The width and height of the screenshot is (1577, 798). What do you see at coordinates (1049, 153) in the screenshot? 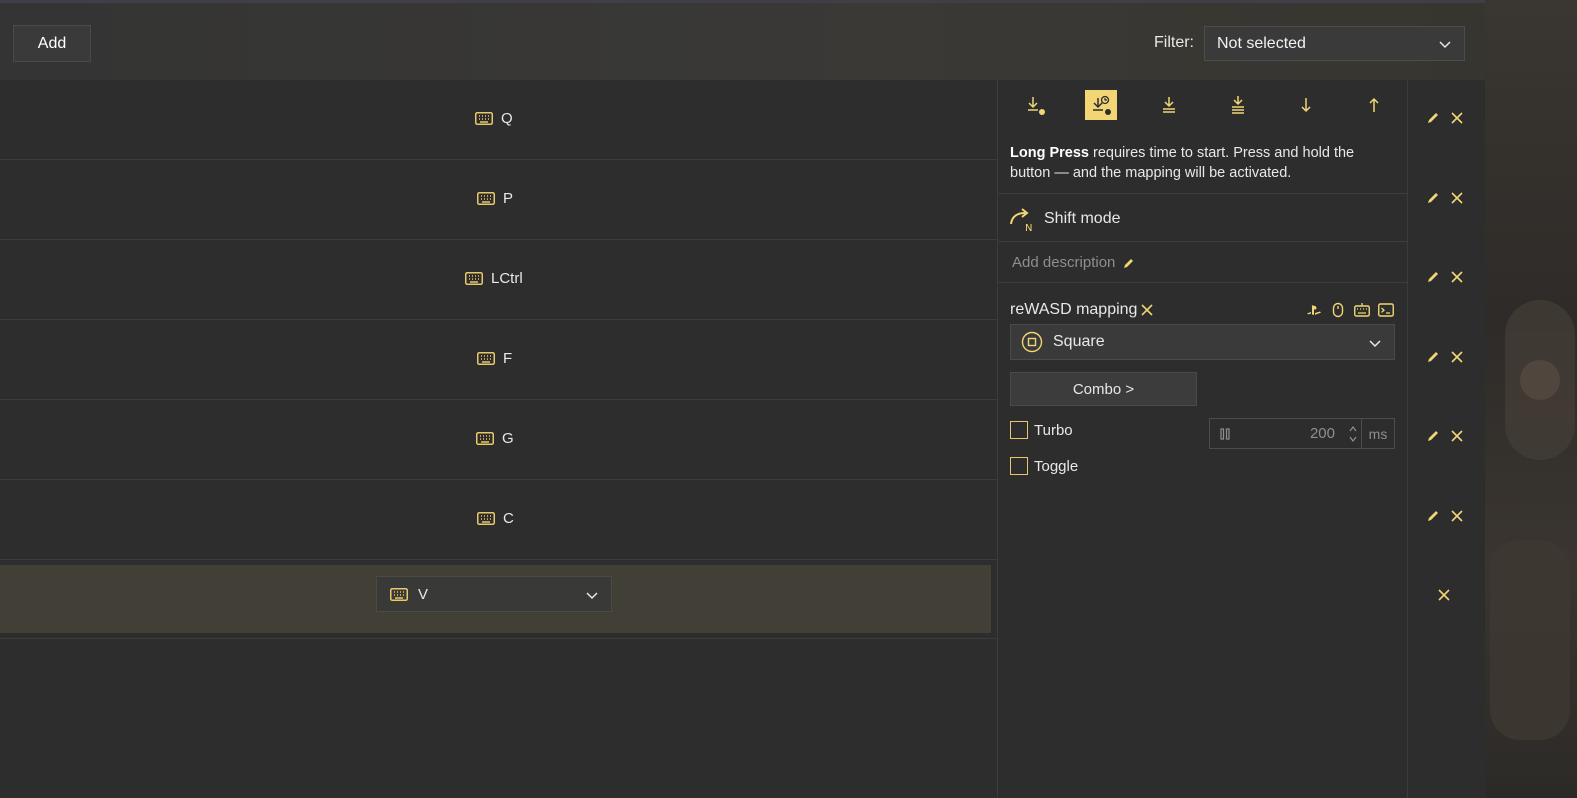
I see `activation-mode-name: Long Press` at bounding box center [1049, 153].